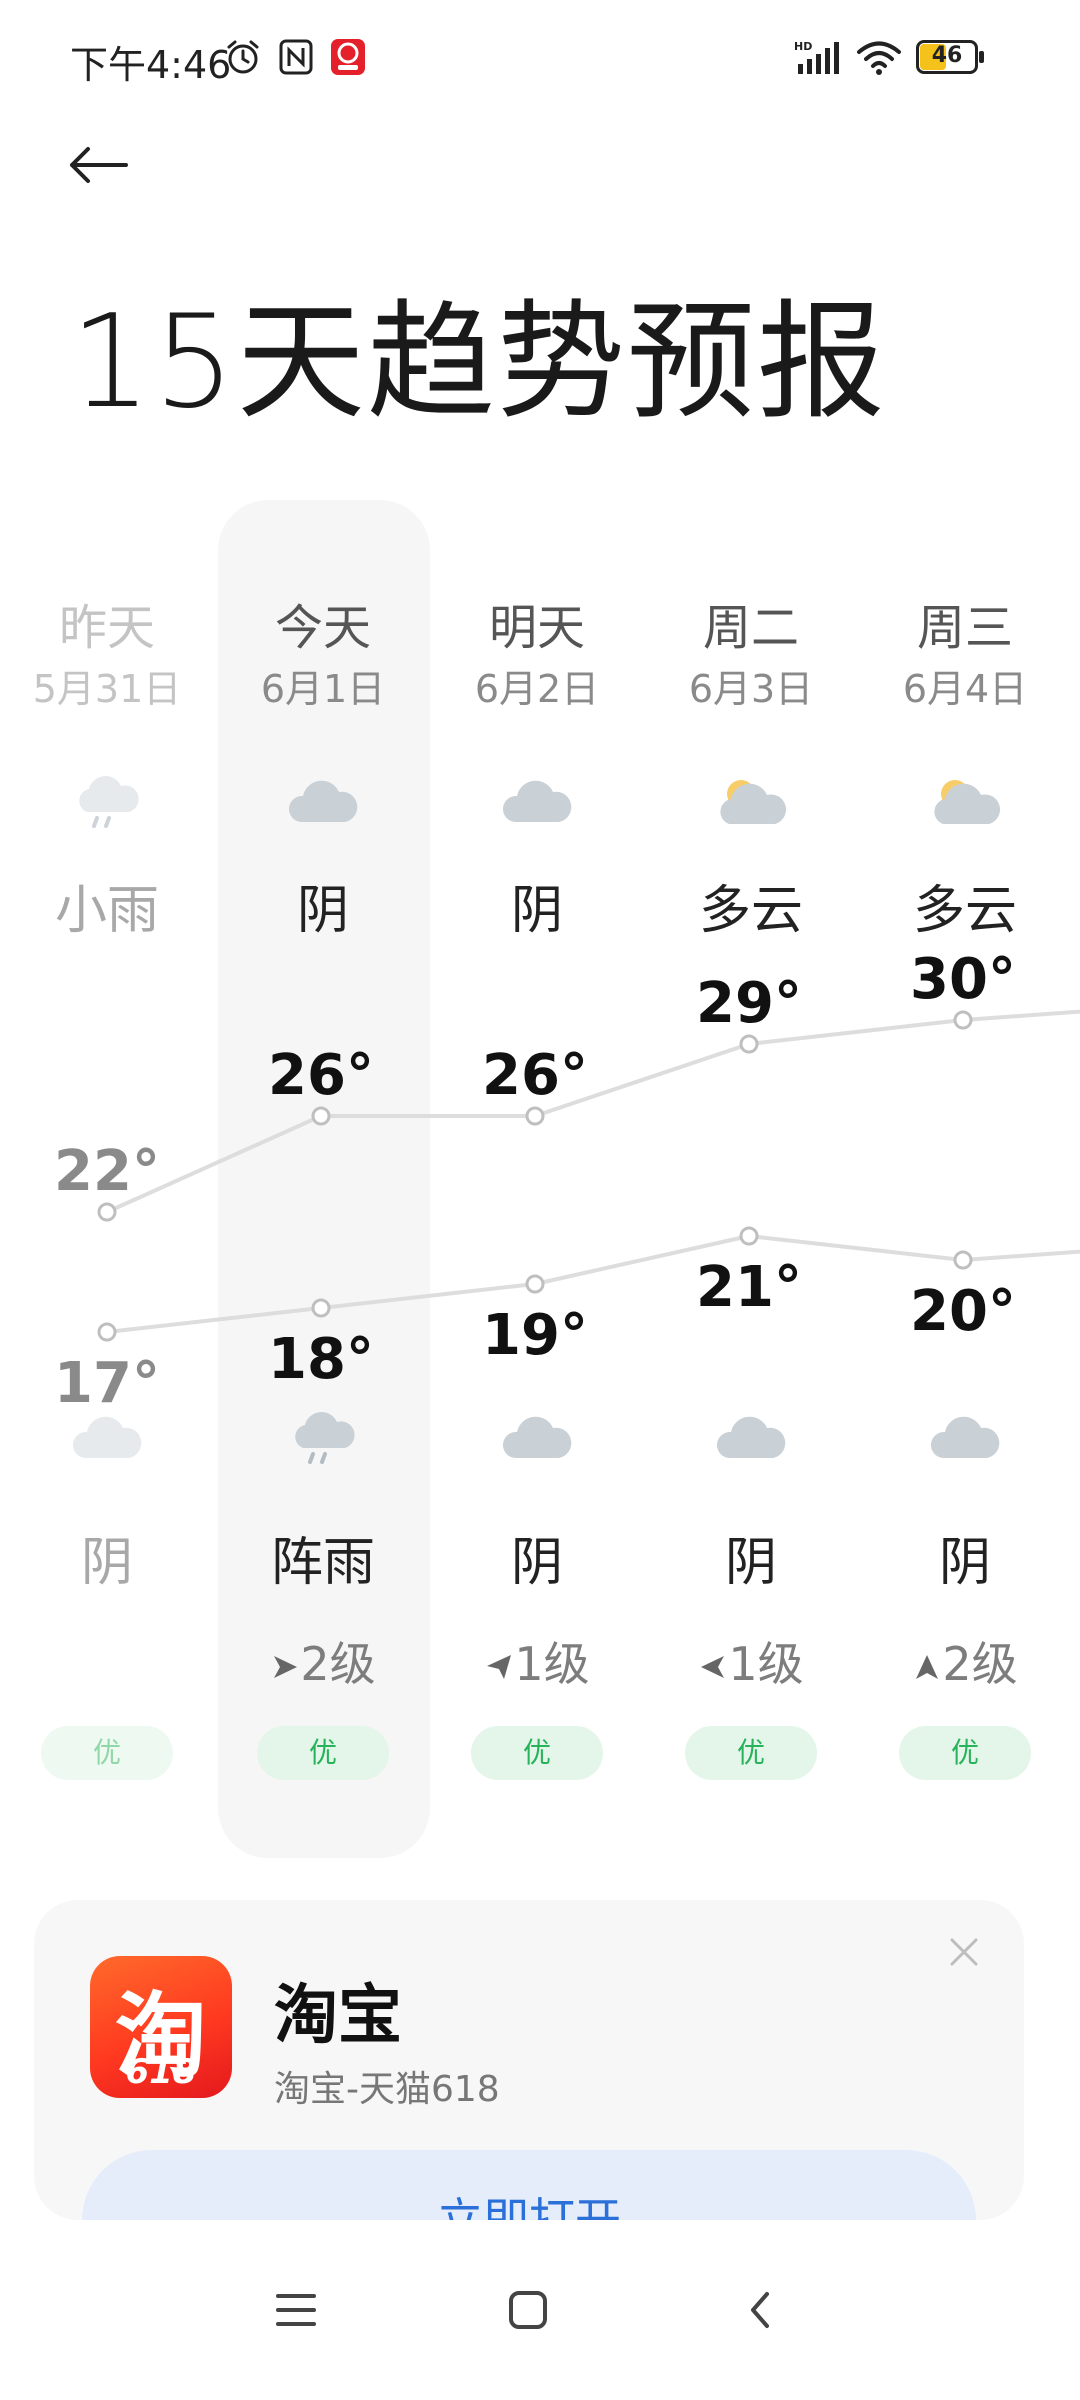 The image size is (1080, 2400). I want to click on day-column-tuesday: 周二 6月3日 多云 阴 1级 优, so click(751, 1179).